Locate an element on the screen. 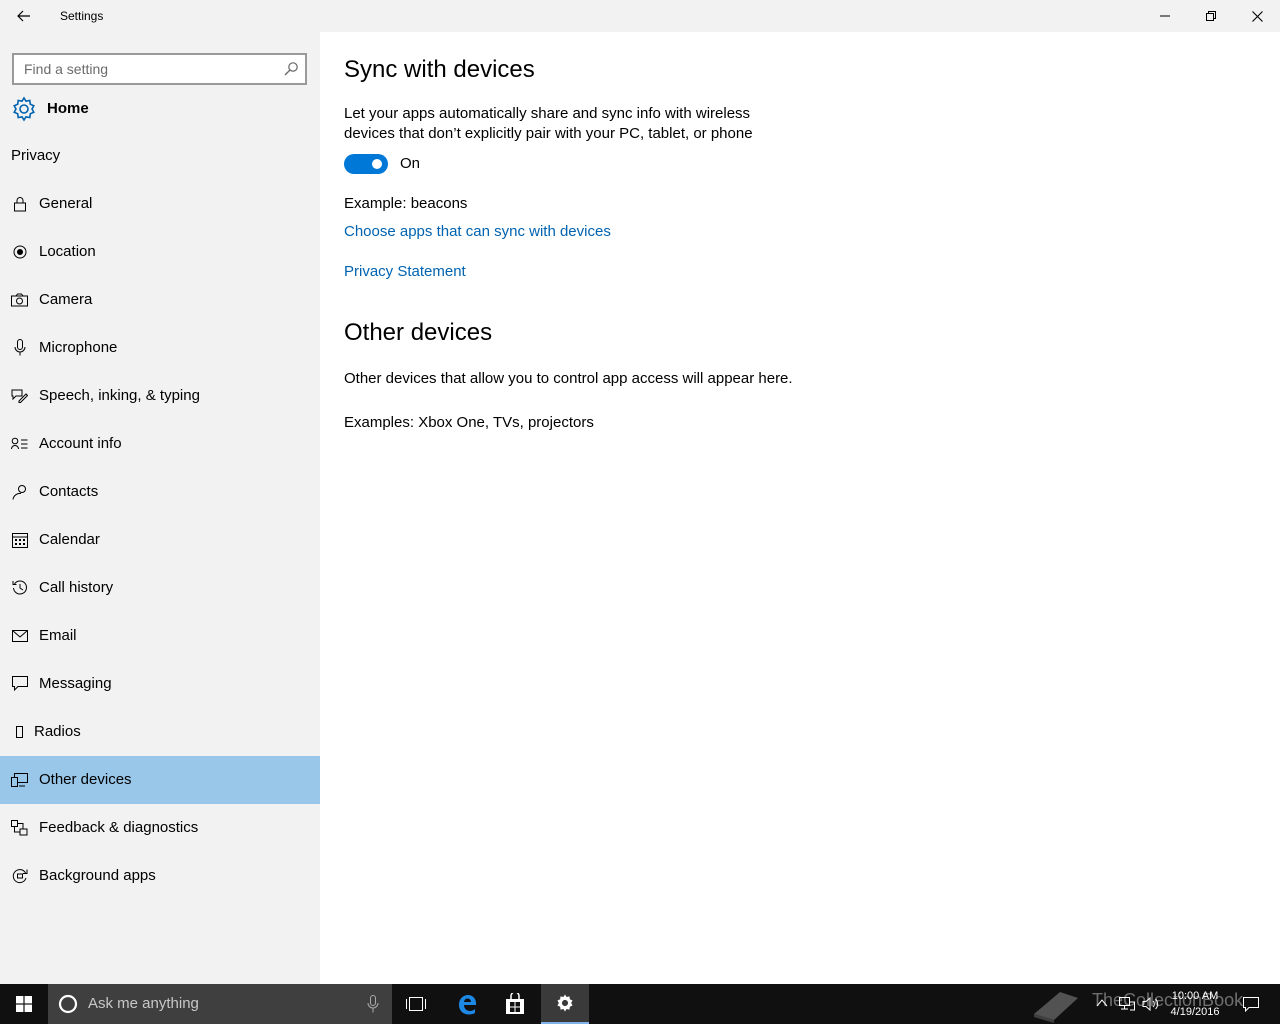 This screenshot has width=1280, height=1024. sidebar-item-radios: Radios is located at coordinates (160, 732).